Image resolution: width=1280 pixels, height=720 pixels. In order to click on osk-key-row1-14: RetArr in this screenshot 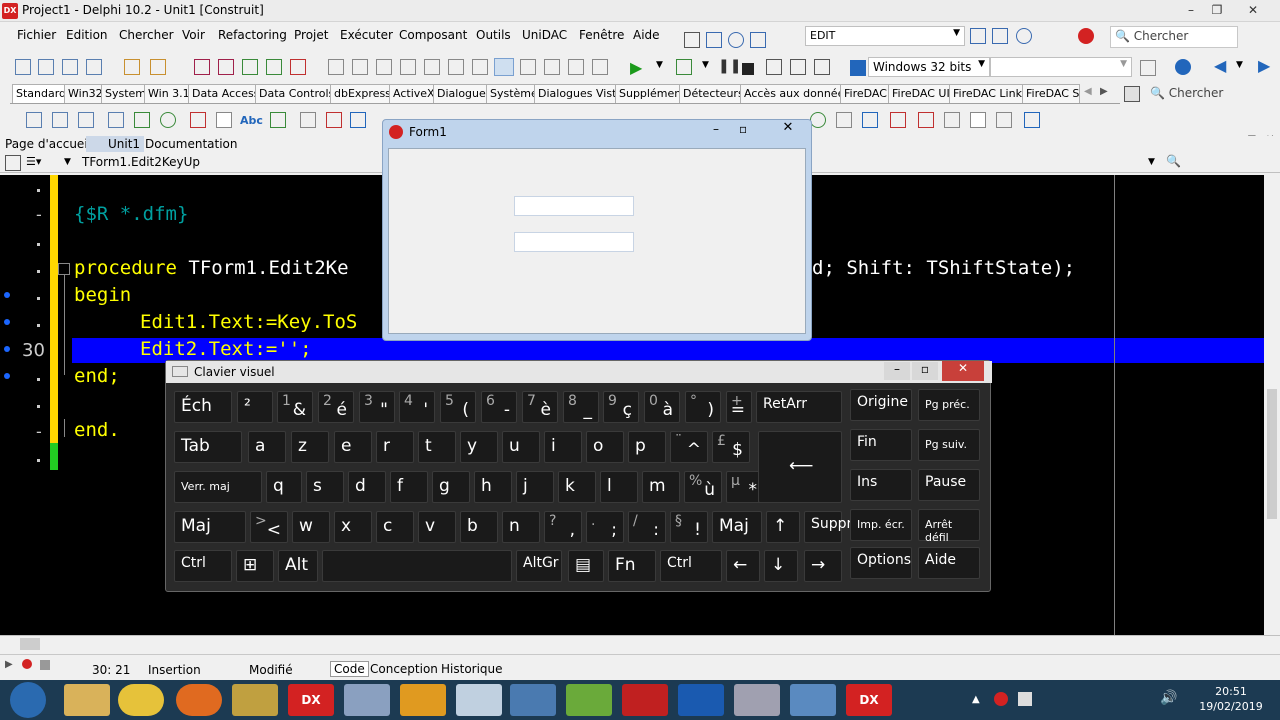, I will do `click(799, 407)`.